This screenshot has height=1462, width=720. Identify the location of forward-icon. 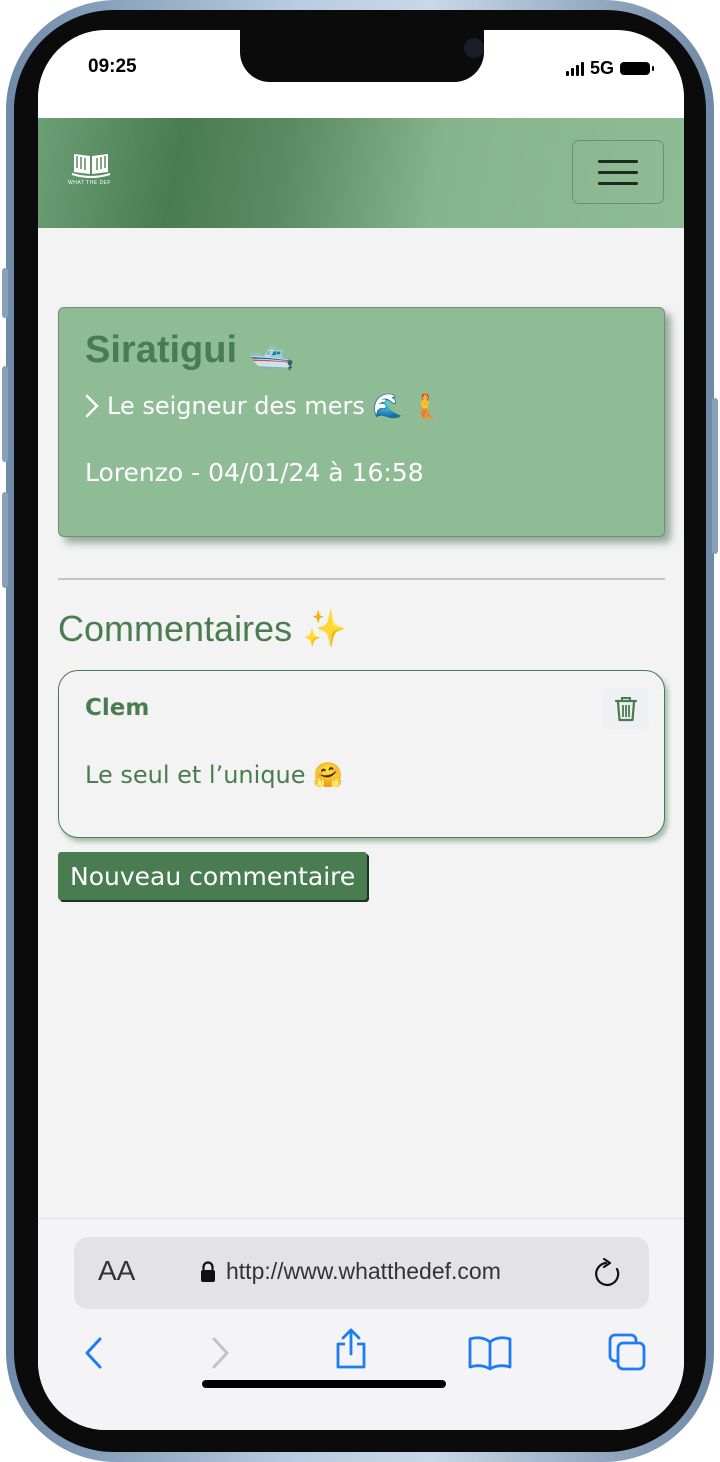
(220, 1353).